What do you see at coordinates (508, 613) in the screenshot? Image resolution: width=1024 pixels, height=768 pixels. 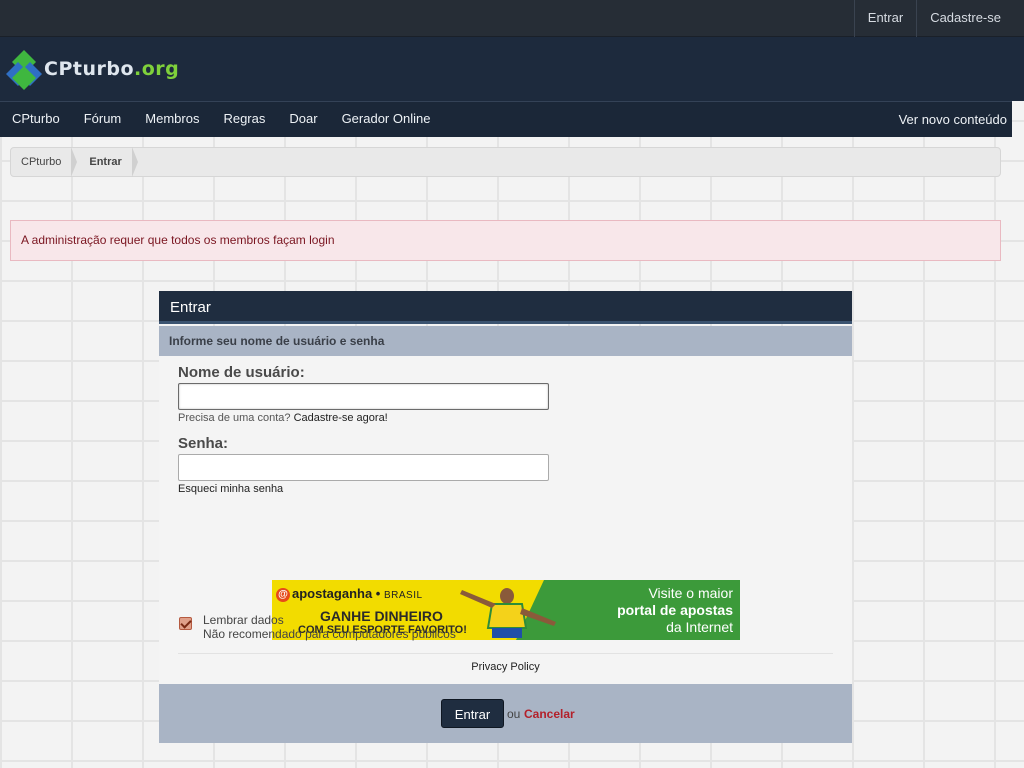 I see `football-player-icon` at bounding box center [508, 613].